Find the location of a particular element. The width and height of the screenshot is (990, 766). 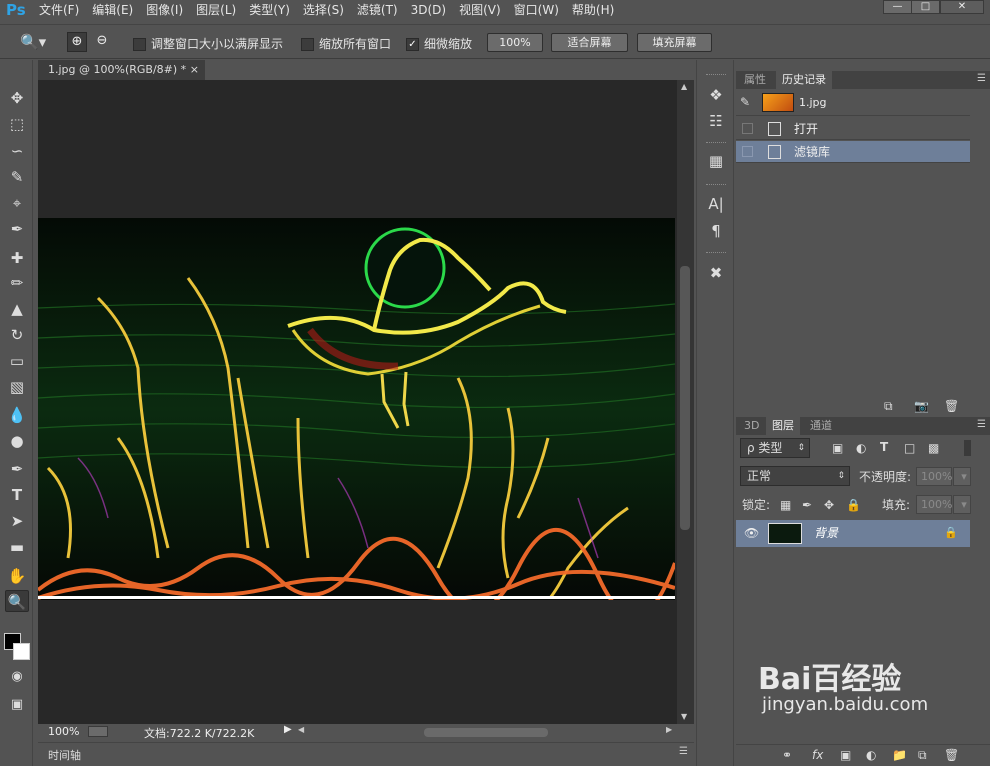

scroll-down-icon: ▼ is located at coordinates (684, 716).